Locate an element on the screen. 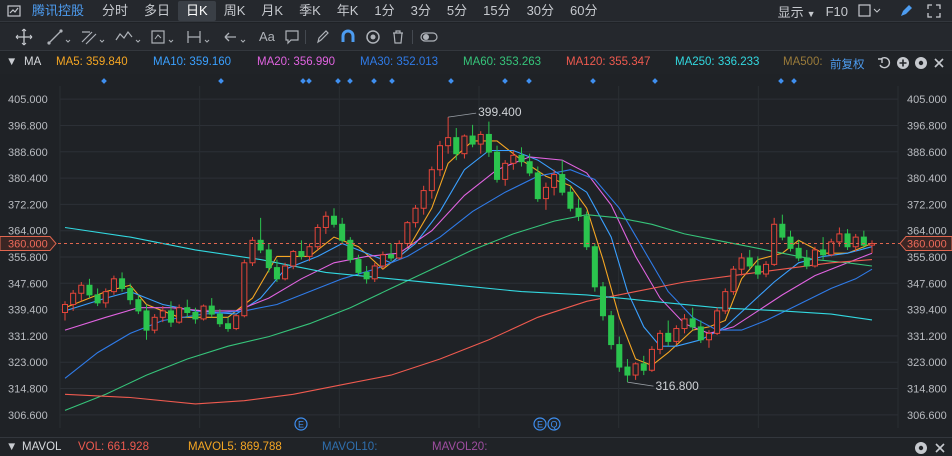 This screenshot has height=456, width=952. svg-text: E is located at coordinates (540, 425).